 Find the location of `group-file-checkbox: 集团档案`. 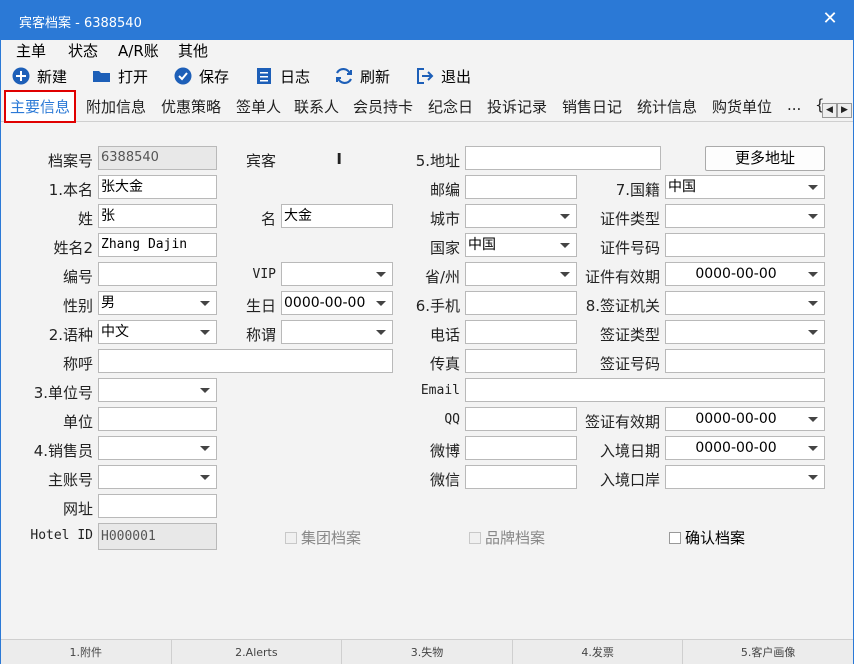

group-file-checkbox: 集团档案 is located at coordinates (323, 537).